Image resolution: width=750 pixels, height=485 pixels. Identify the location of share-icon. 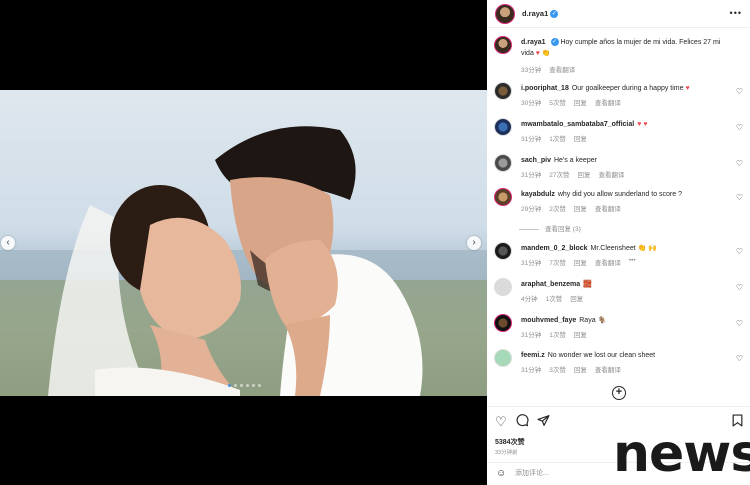
(543, 422).